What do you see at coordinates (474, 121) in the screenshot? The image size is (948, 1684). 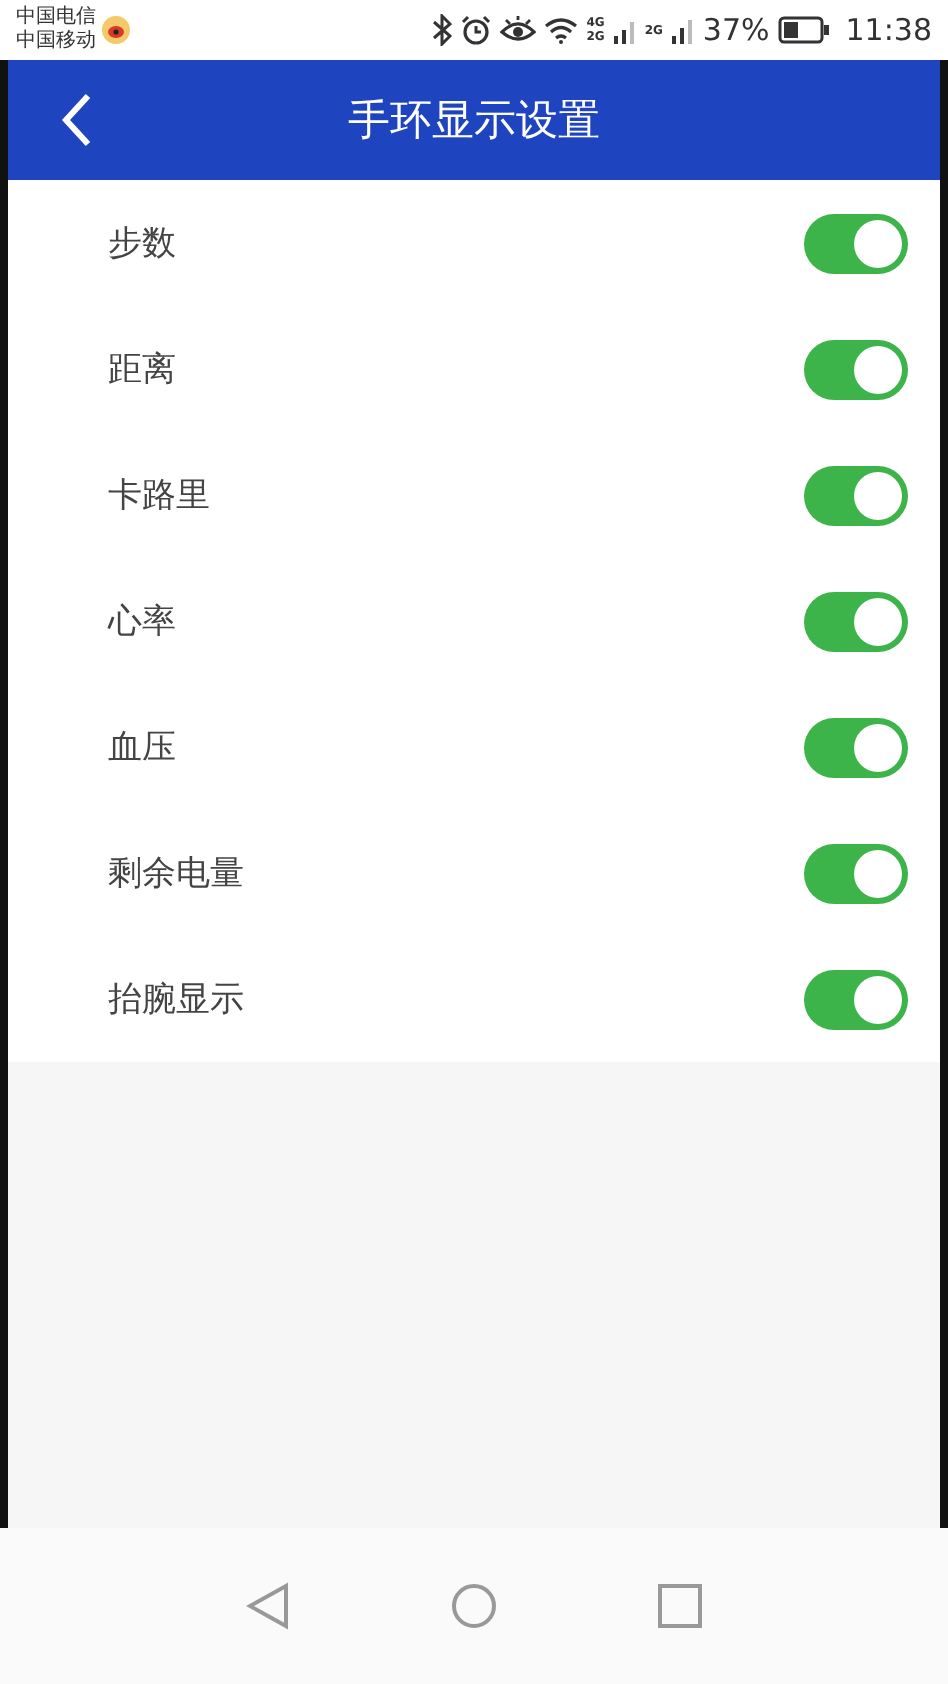 I see `screen-title: 手环显示设置` at bounding box center [474, 121].